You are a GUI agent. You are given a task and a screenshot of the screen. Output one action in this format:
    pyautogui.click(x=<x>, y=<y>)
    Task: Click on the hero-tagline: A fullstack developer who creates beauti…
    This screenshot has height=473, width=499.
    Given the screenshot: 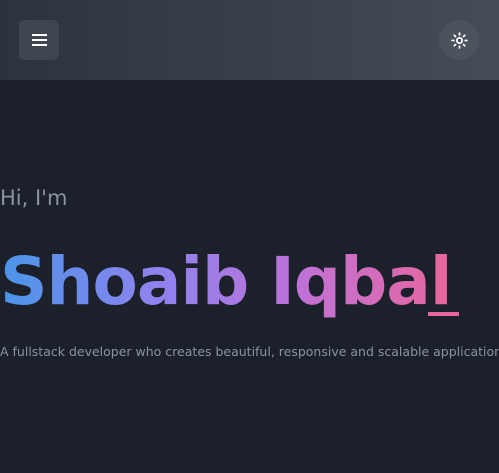 What is the action you would take?
    pyautogui.click(x=249, y=351)
    